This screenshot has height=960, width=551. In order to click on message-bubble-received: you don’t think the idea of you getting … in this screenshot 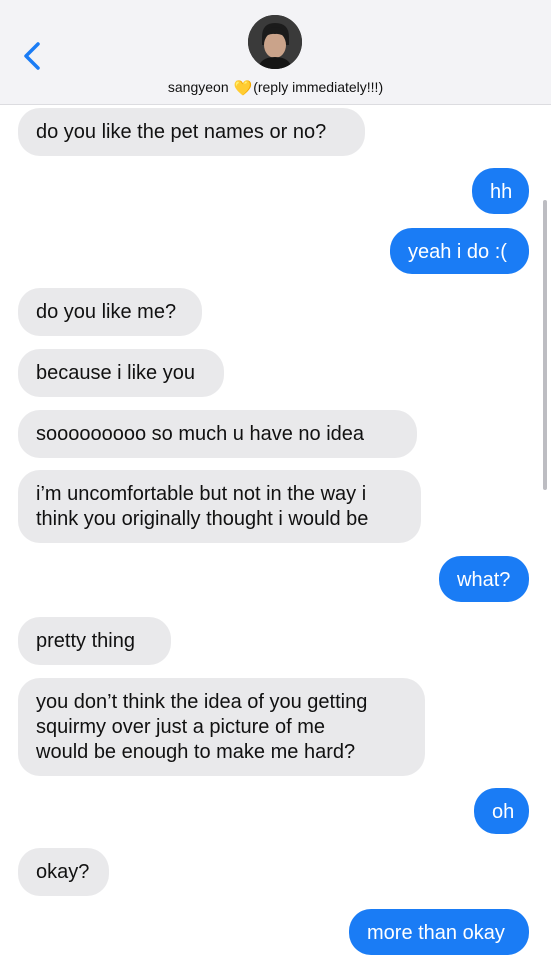, I will do `click(221, 727)`.